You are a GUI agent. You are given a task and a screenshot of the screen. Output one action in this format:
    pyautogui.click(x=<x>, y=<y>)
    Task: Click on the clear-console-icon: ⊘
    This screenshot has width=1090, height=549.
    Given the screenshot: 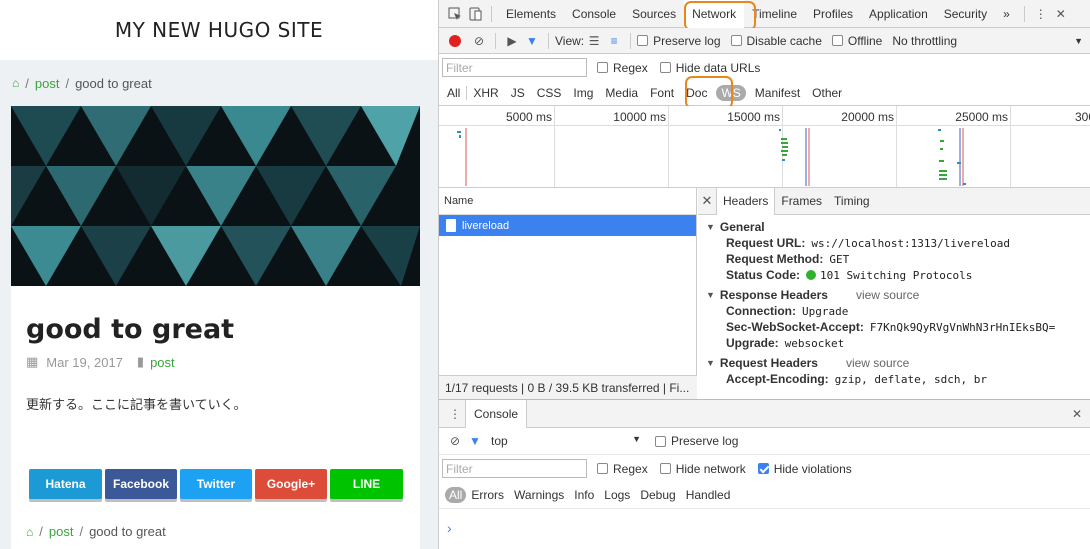 What is the action you would take?
    pyautogui.click(x=455, y=441)
    